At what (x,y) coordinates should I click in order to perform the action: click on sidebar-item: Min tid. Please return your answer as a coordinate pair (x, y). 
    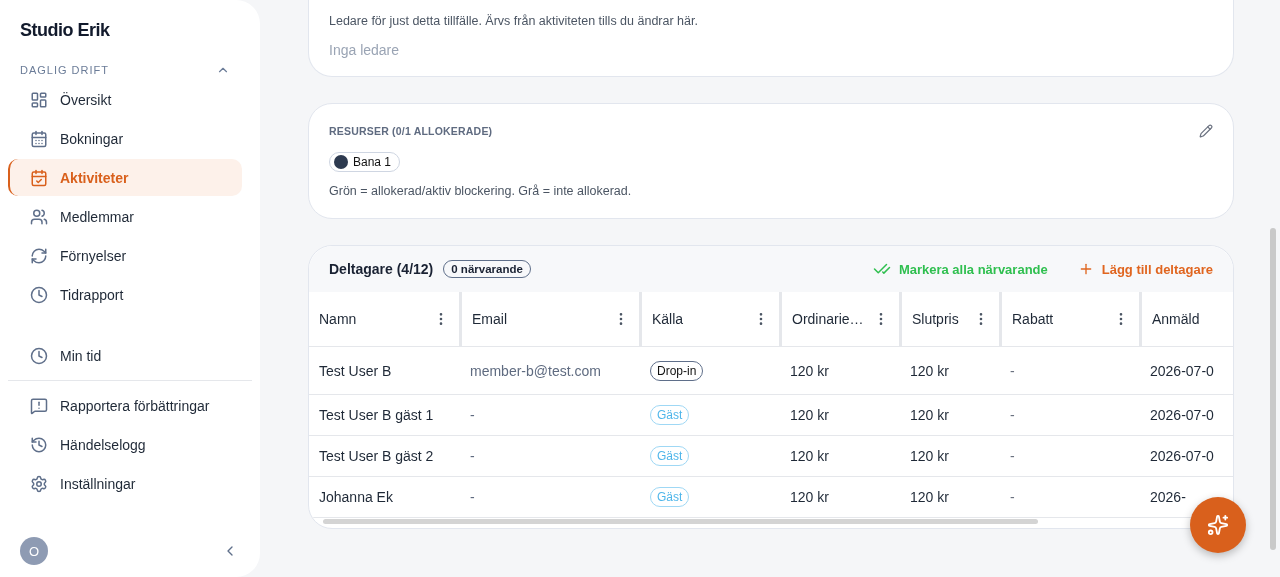
    Looking at the image, I should click on (125, 355).